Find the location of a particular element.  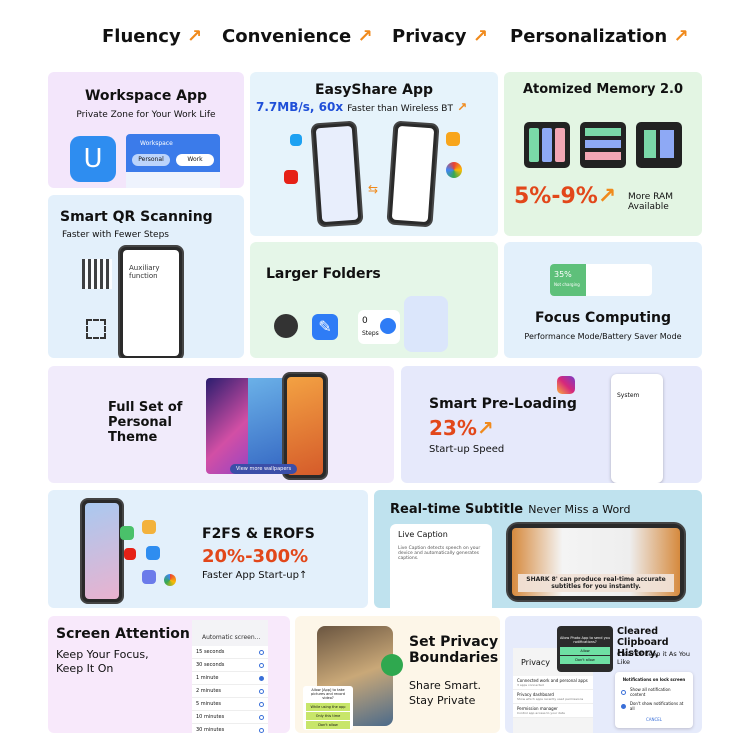

header-label: Fluency is located at coordinates (141, 36).